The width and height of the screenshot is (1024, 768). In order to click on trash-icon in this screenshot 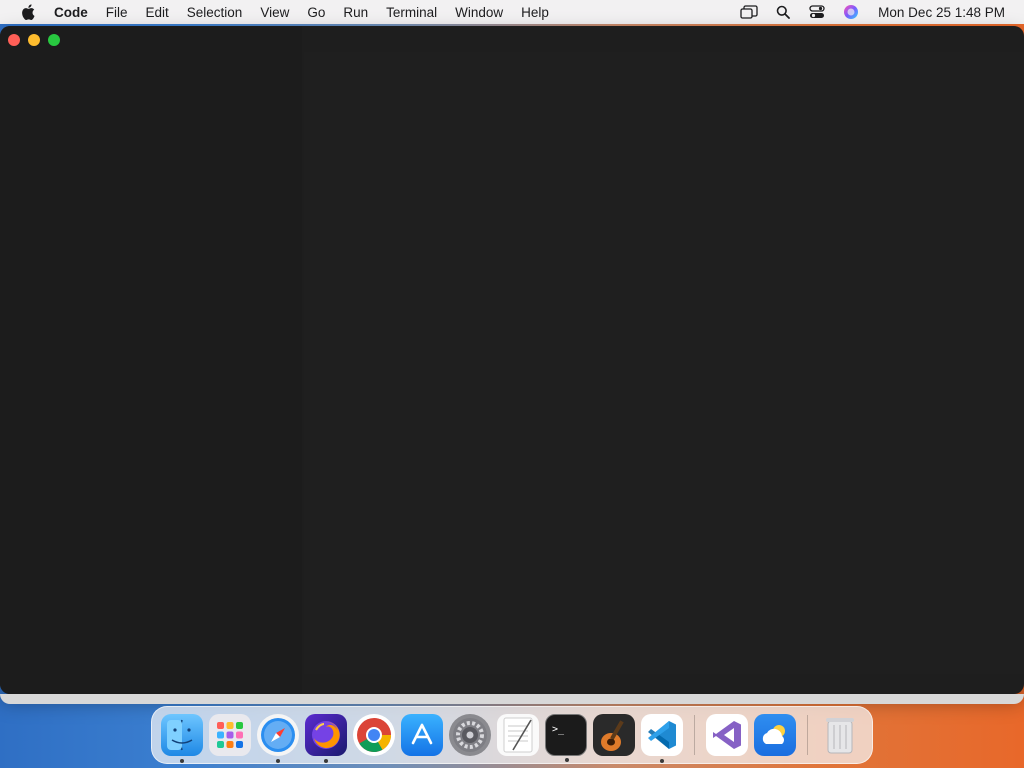, I will do `click(840, 735)`.